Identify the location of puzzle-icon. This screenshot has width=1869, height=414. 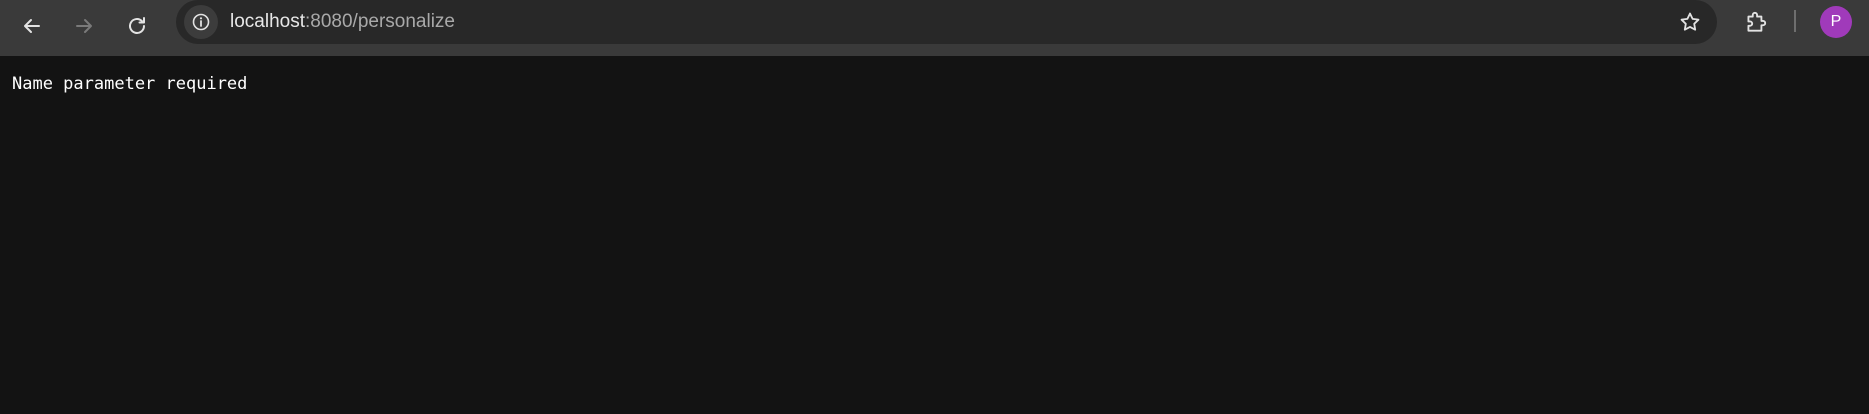
(1757, 21).